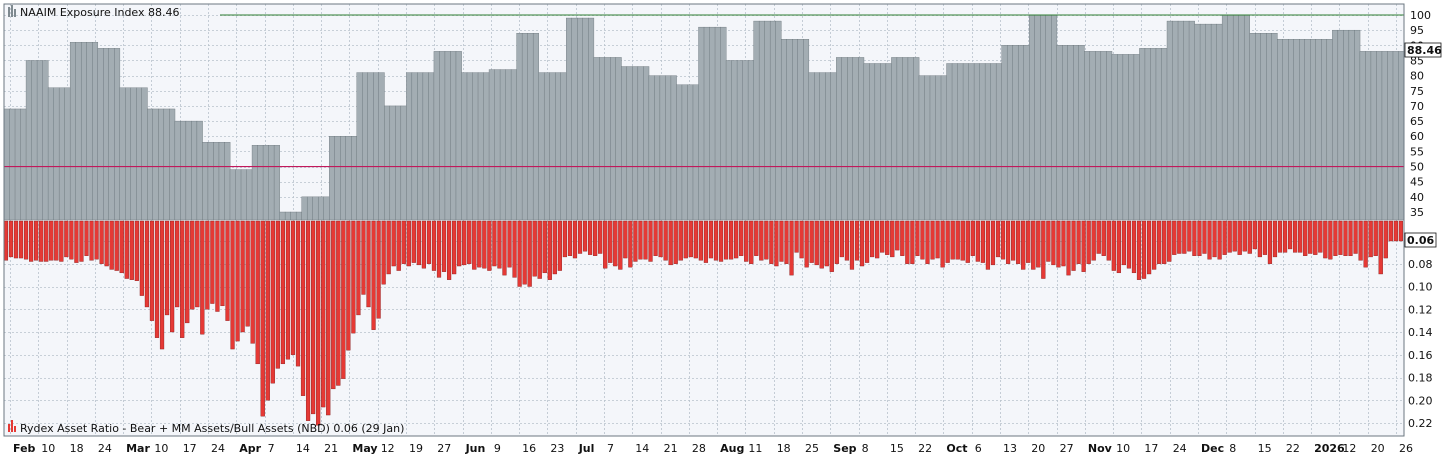 The image size is (1456, 461). I want to click on upper-legend-icon, so click(9, 12).